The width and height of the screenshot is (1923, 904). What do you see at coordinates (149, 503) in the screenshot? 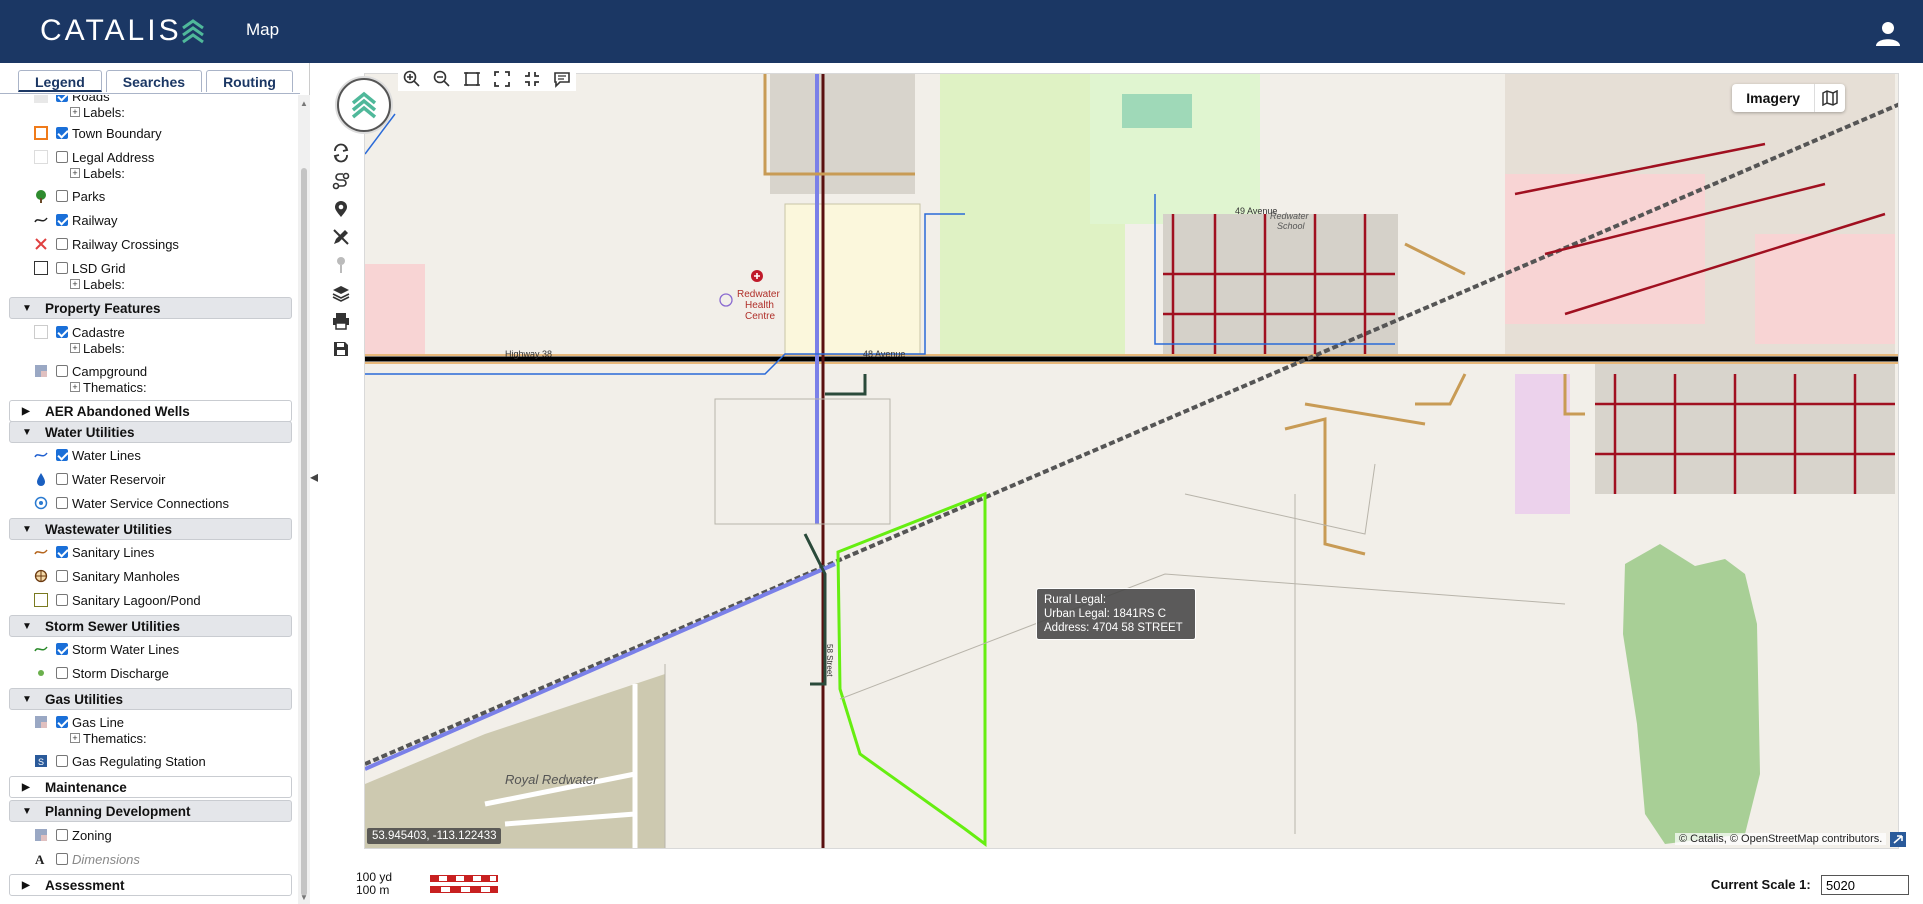
I see `legend-item-water-service: Water Service Connections` at bounding box center [149, 503].